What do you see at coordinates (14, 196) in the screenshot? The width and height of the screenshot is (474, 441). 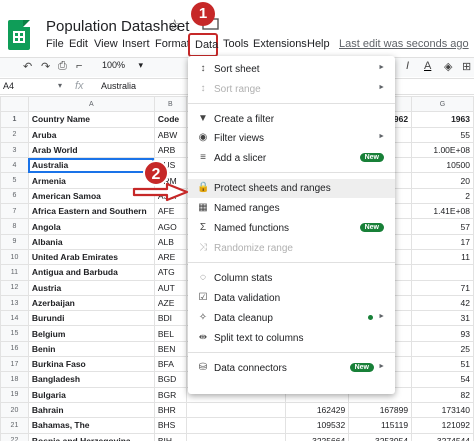 I see `row-number: 6` at bounding box center [14, 196].